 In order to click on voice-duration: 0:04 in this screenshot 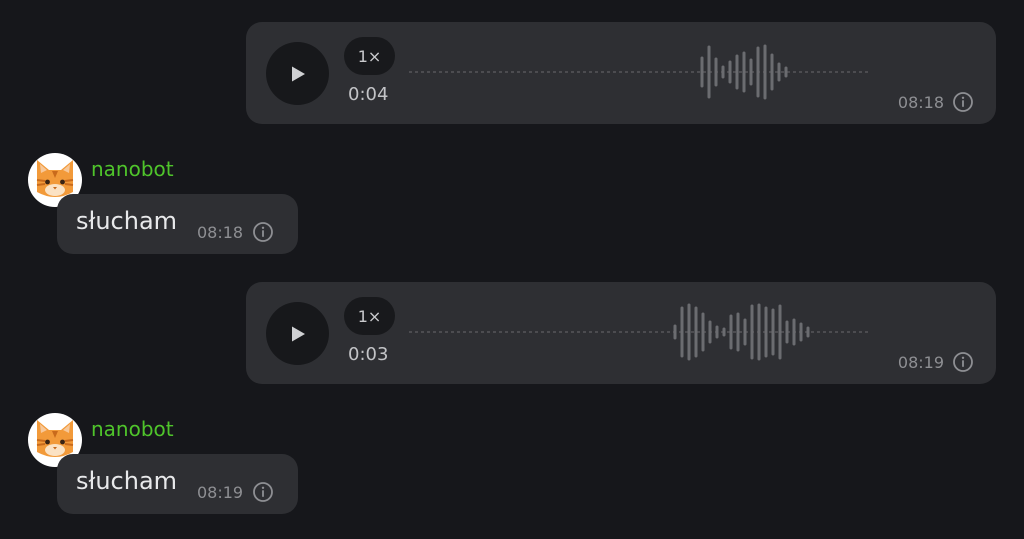, I will do `click(368, 94)`.